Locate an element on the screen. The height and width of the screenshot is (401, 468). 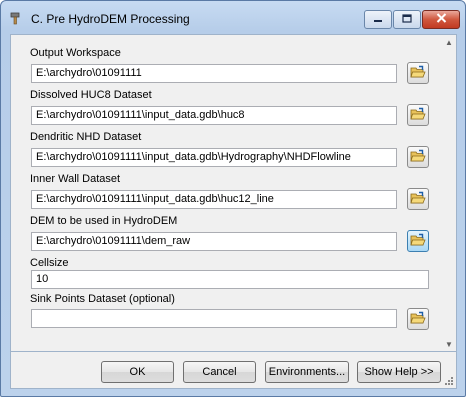
resize-grip-icon is located at coordinates (449, 381).